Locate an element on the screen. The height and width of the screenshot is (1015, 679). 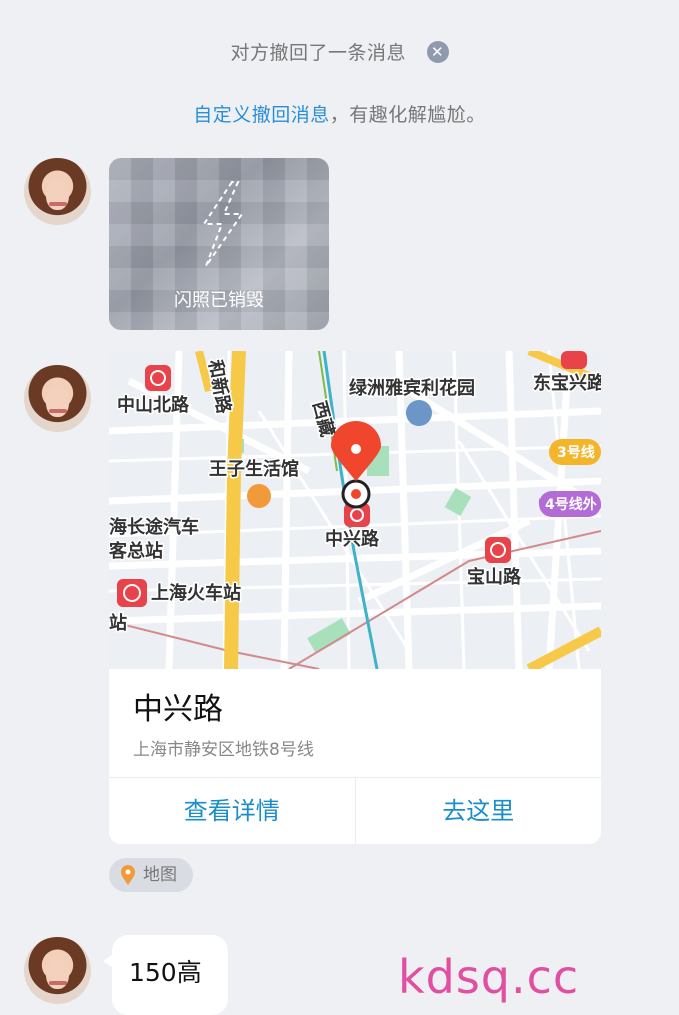
navigate-button: 去这里 is located at coordinates (478, 811).